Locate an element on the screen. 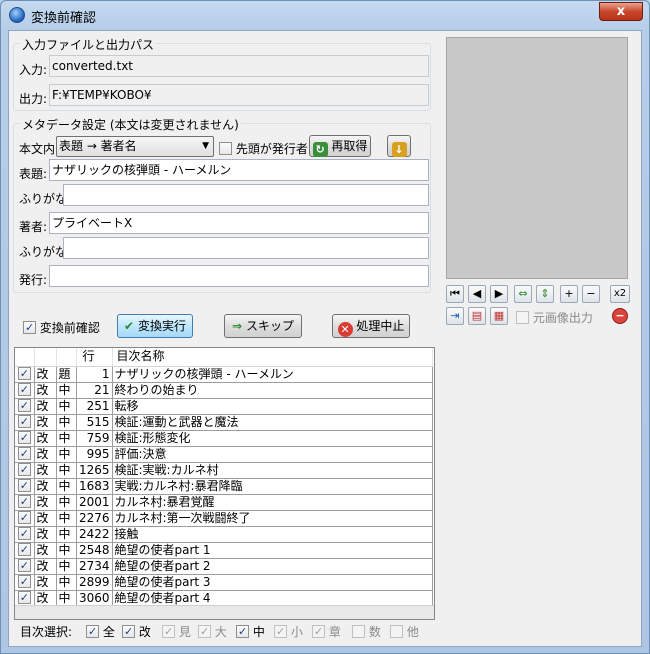 This screenshot has height=654, width=650. col-type-header is located at coordinates (45, 357).